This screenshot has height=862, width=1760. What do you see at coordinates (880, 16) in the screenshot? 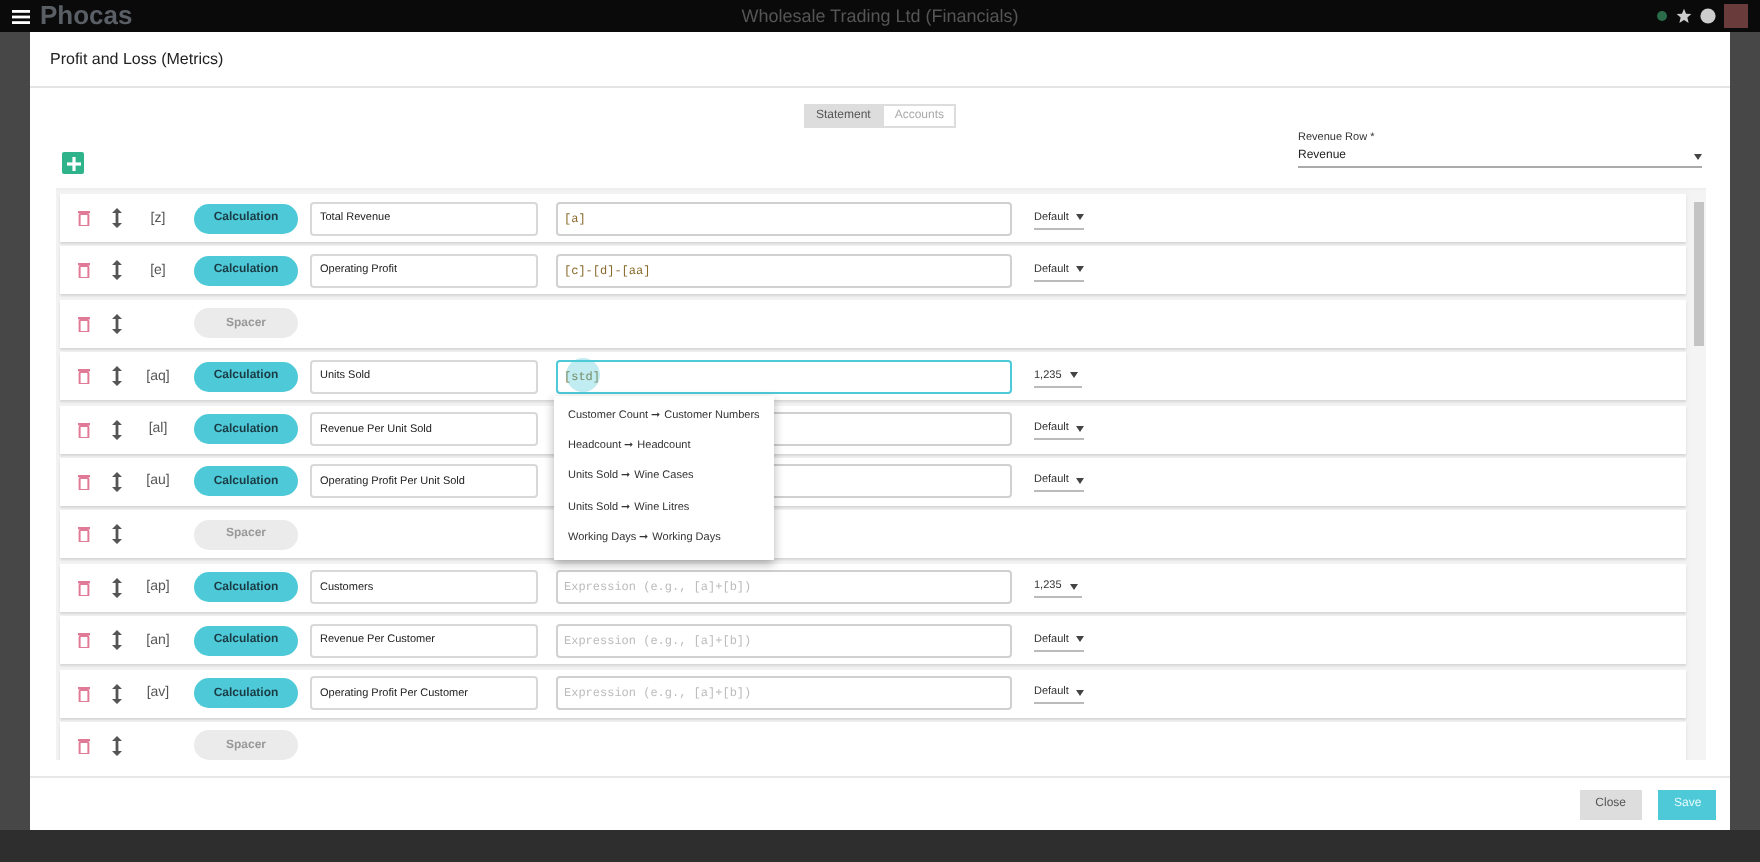
I see `app-title: Wholesale Trading Ltd (Financials)` at bounding box center [880, 16].